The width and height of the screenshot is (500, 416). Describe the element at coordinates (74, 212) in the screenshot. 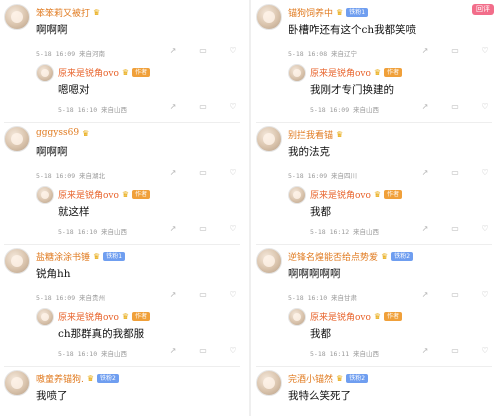

I see `reply-text: 就这样` at that location.